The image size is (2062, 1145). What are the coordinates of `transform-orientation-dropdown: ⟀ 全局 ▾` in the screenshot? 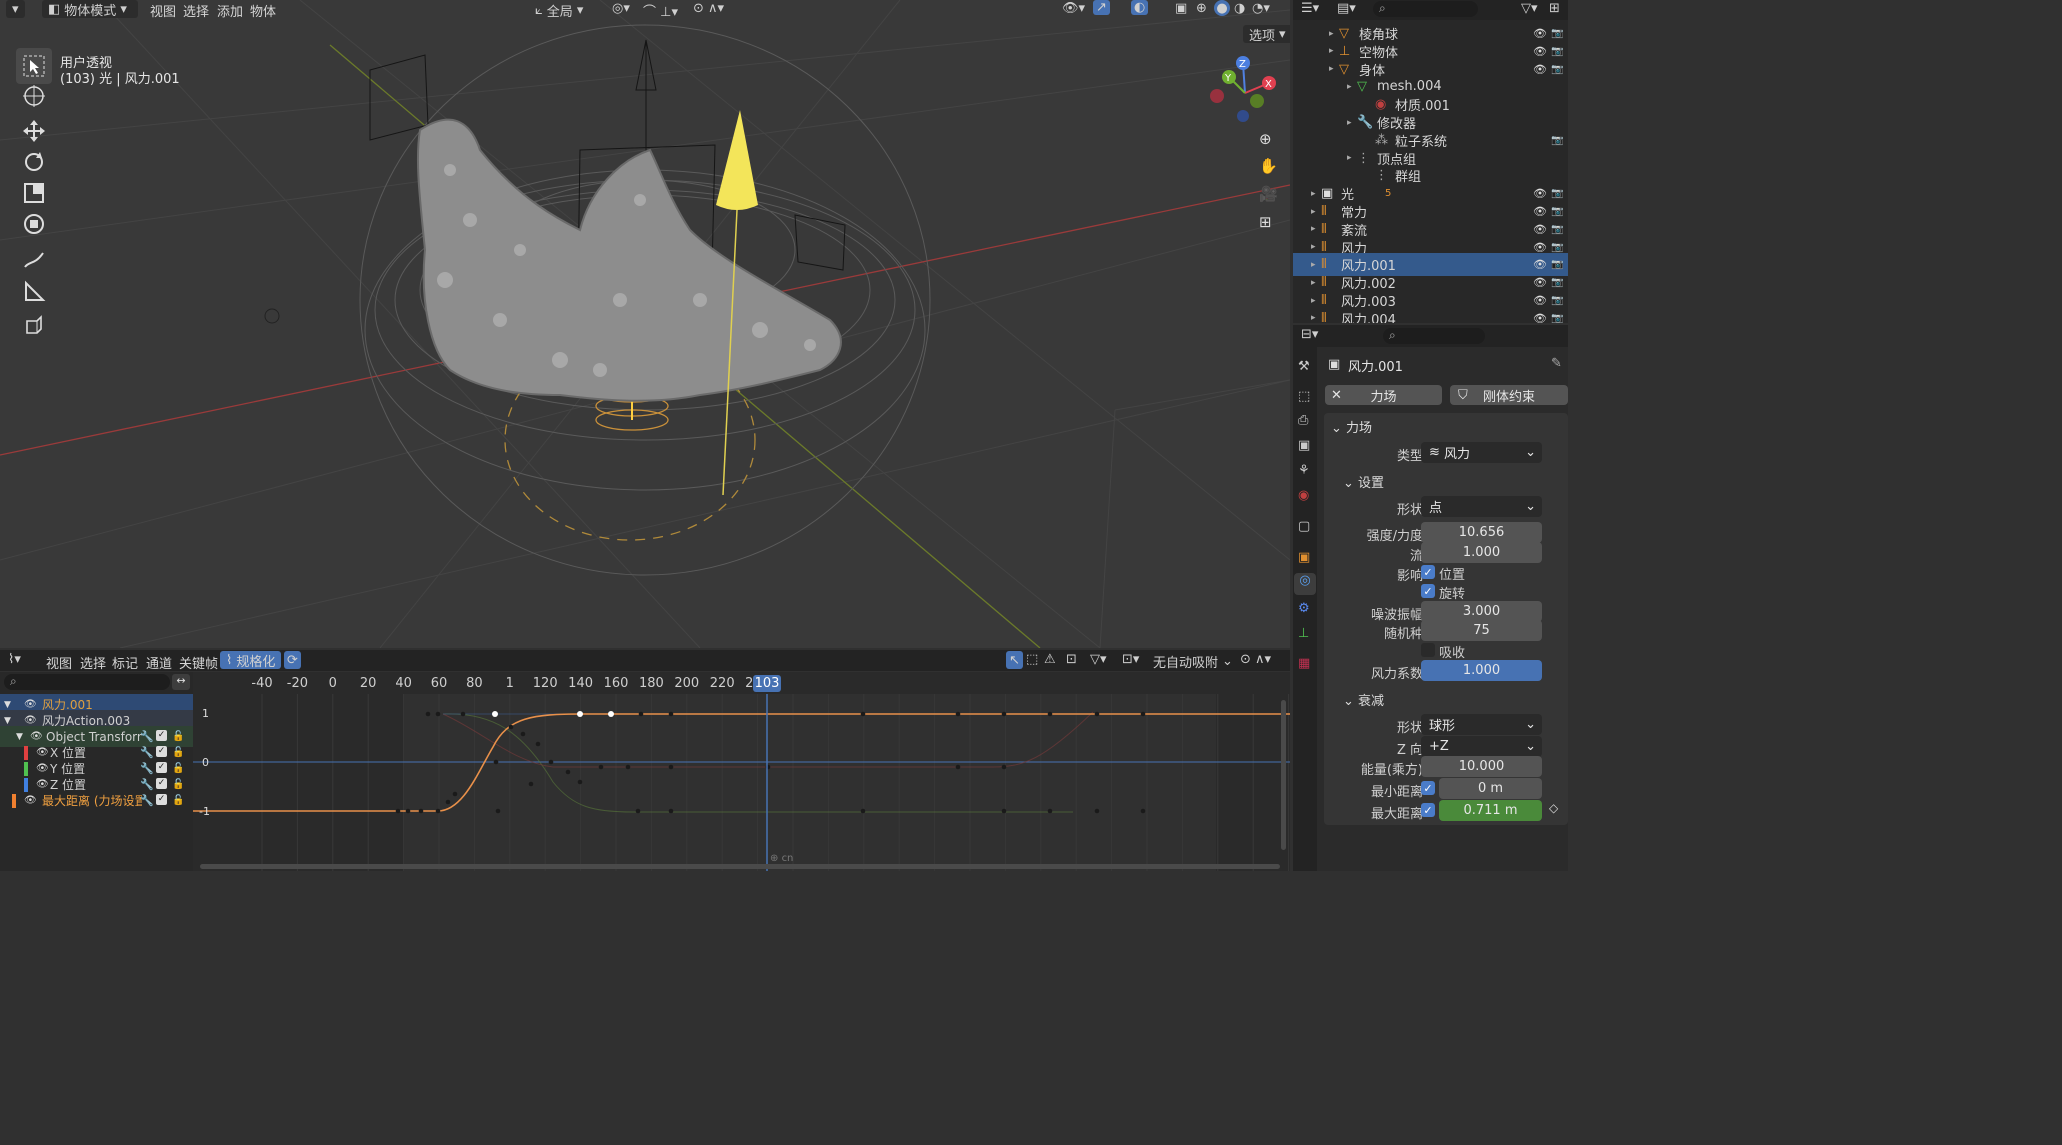 It's located at (559, 10).